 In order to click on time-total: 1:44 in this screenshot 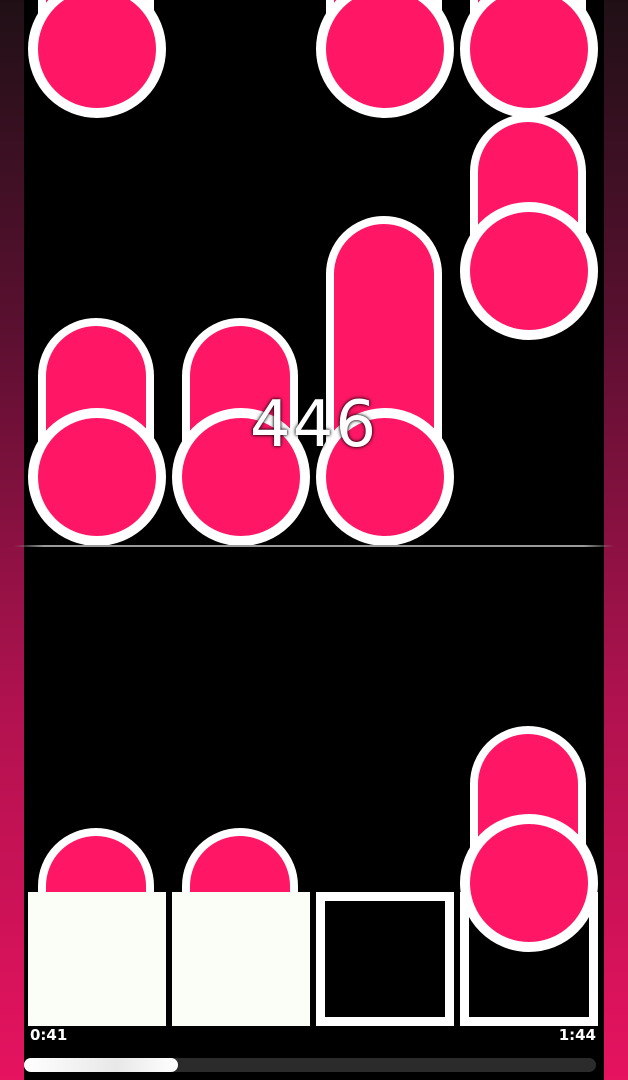, I will do `click(577, 1035)`.